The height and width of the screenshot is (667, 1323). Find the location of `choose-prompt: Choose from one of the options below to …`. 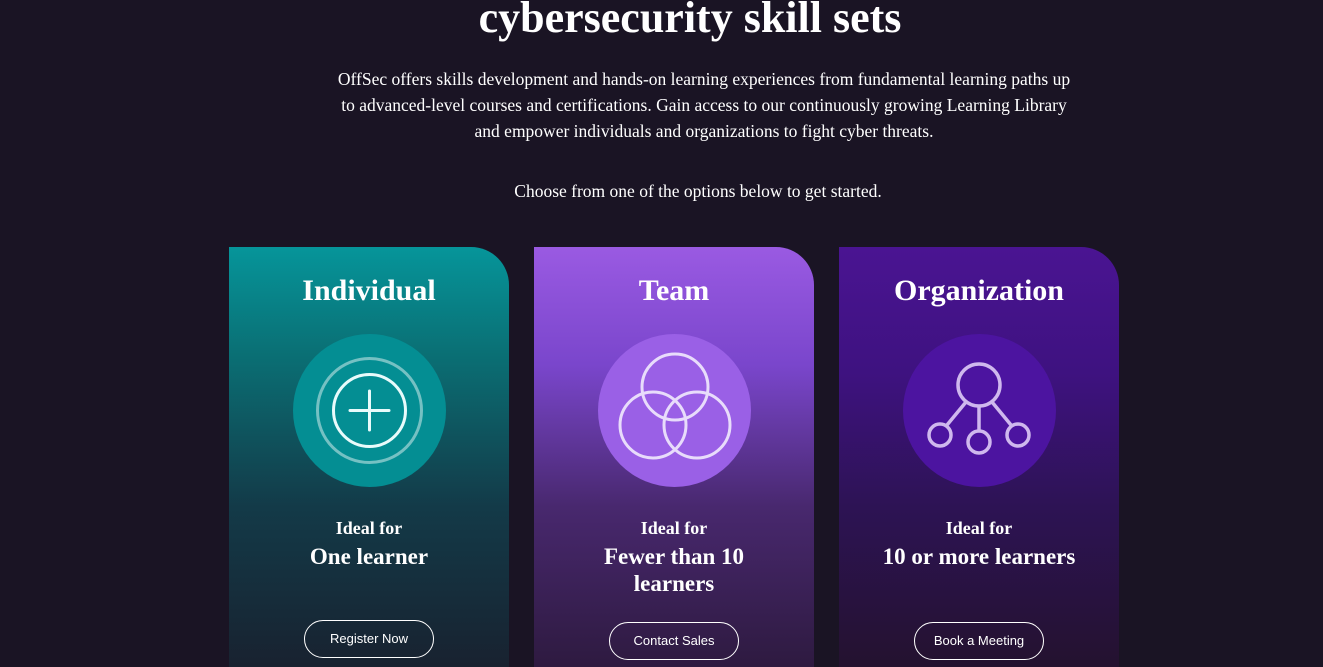

choose-prompt: Choose from one of the options below to … is located at coordinates (698, 191).